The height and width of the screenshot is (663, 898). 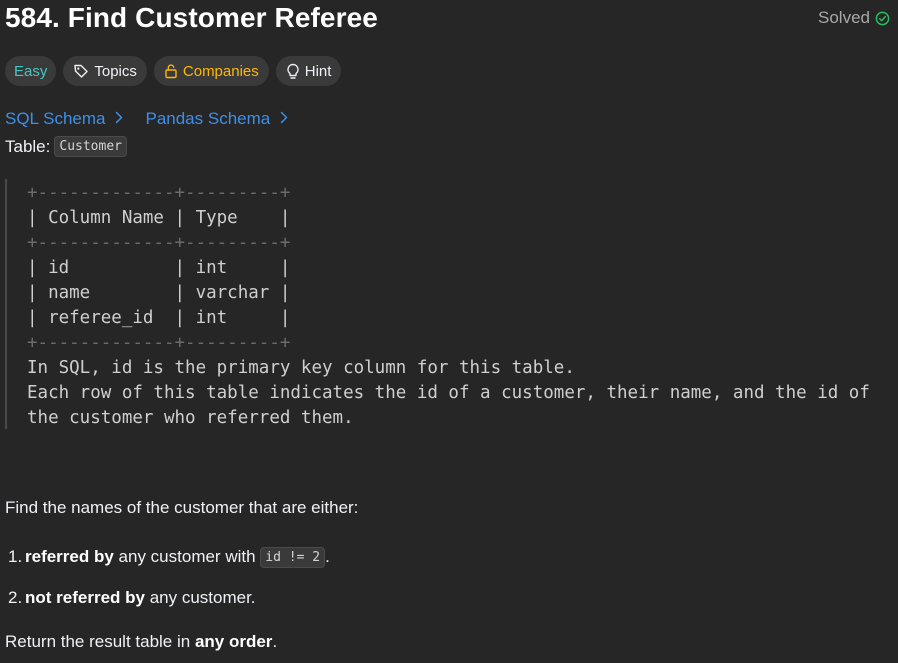 I want to click on solved-label: Solved, so click(x=844, y=17).